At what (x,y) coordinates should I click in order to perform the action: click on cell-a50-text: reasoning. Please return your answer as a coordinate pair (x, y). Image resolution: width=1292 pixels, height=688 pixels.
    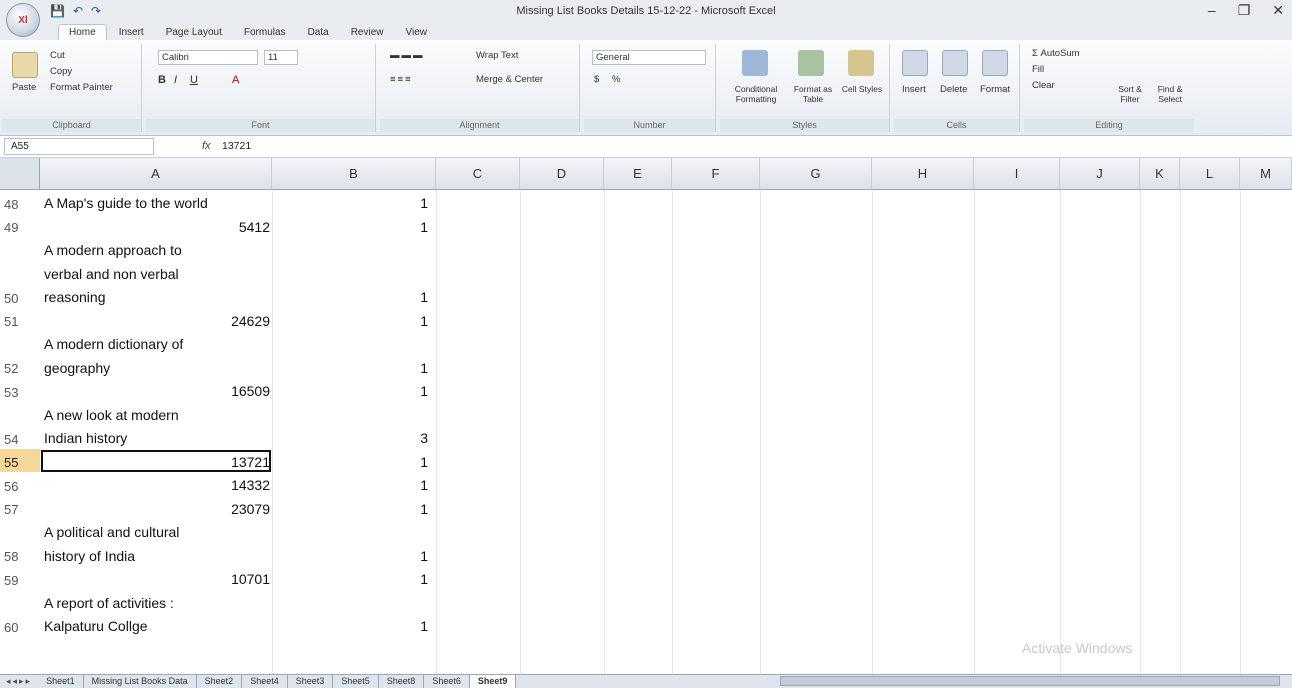
    Looking at the image, I should click on (157, 297).